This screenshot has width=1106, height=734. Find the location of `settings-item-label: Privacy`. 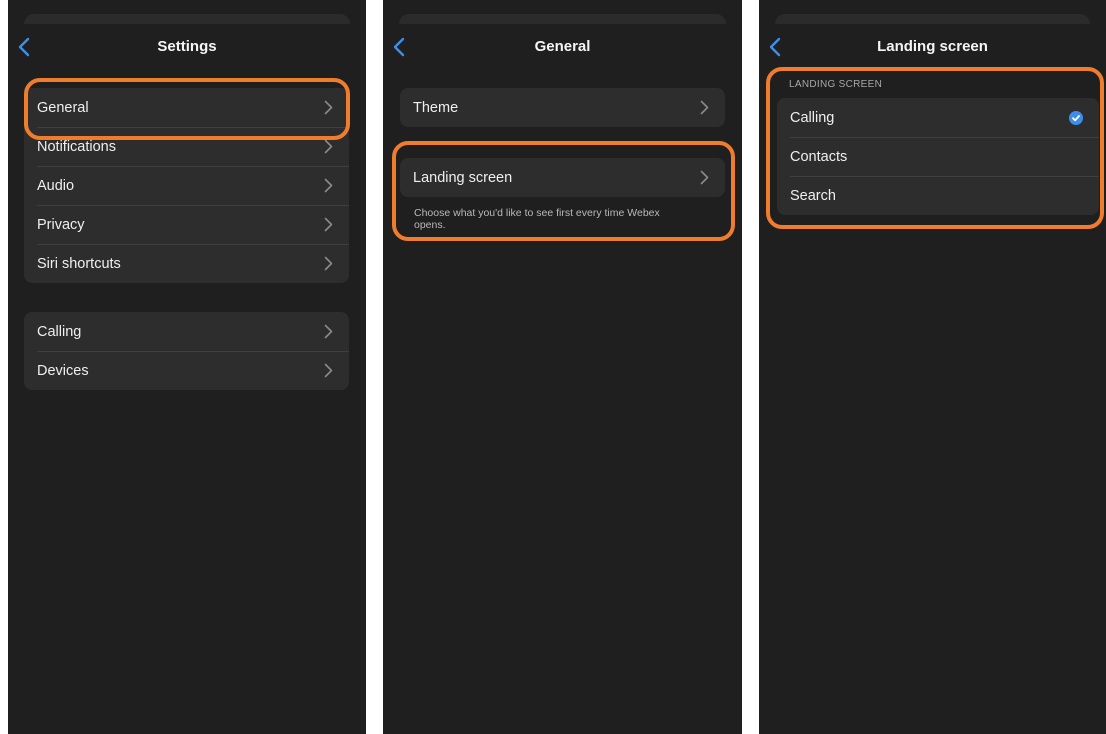

settings-item-label: Privacy is located at coordinates (61, 224).